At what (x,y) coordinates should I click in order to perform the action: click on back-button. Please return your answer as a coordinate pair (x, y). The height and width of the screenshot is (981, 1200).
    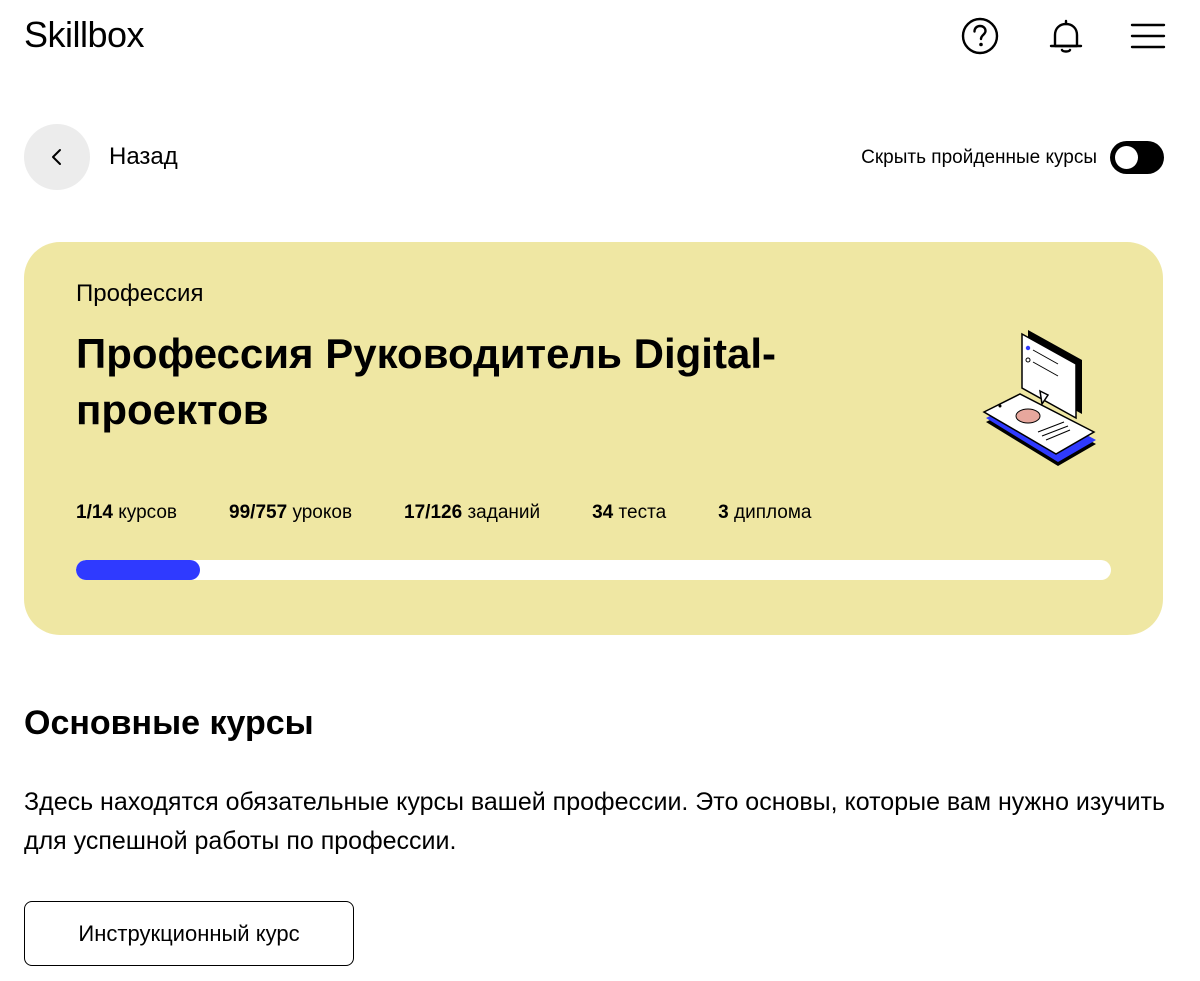
    Looking at the image, I should click on (57, 157).